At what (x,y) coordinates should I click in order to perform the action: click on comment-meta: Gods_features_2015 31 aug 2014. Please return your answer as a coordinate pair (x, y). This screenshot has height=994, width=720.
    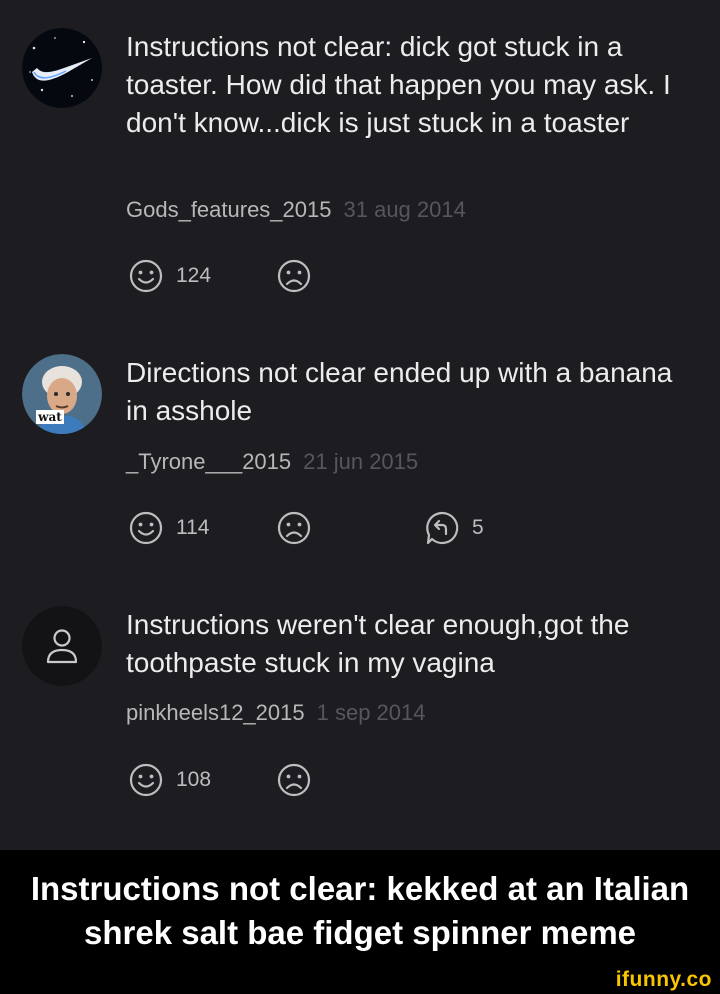
    Looking at the image, I should click on (296, 210).